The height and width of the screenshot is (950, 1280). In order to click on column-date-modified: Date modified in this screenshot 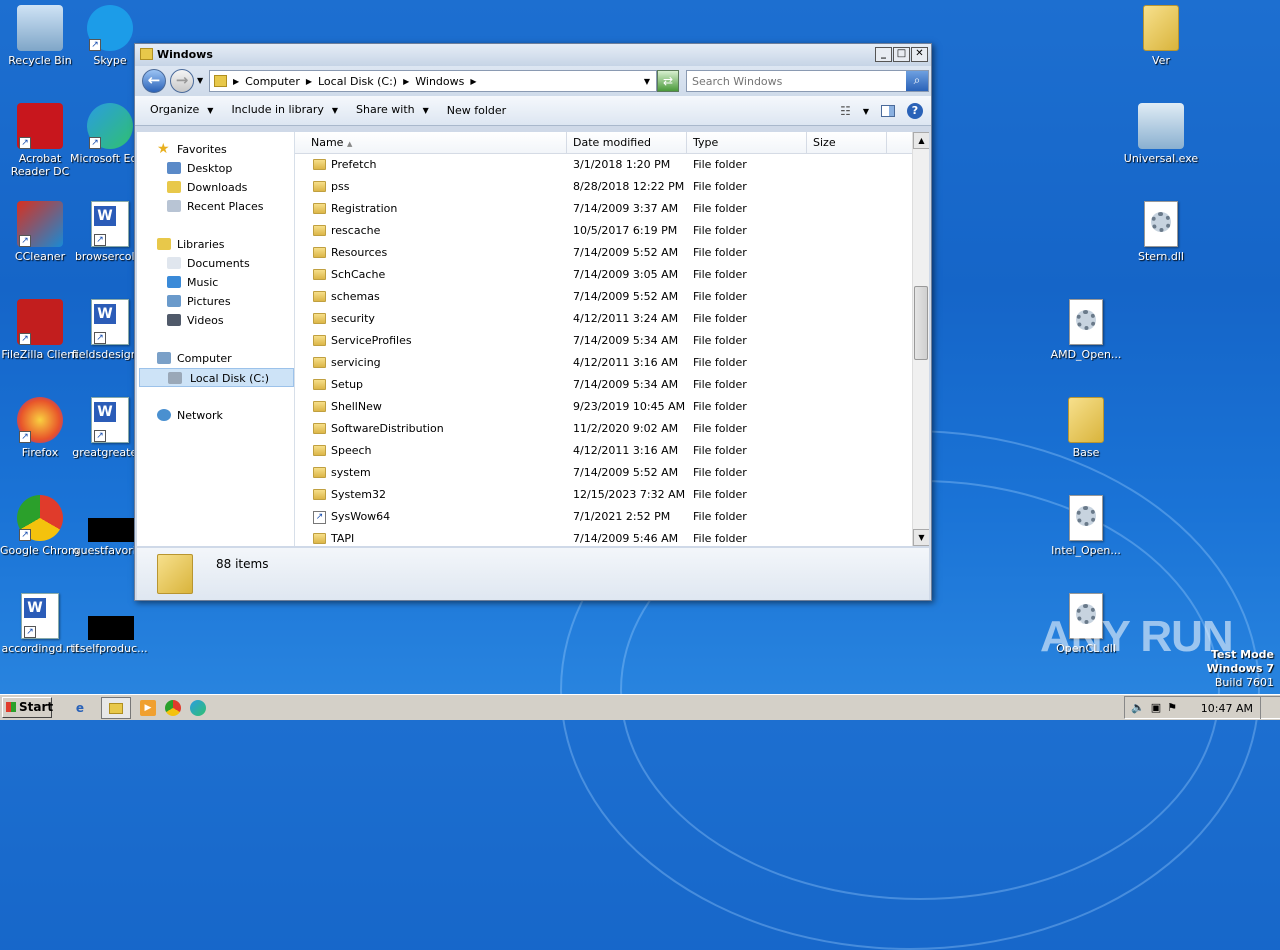, I will do `click(627, 142)`.